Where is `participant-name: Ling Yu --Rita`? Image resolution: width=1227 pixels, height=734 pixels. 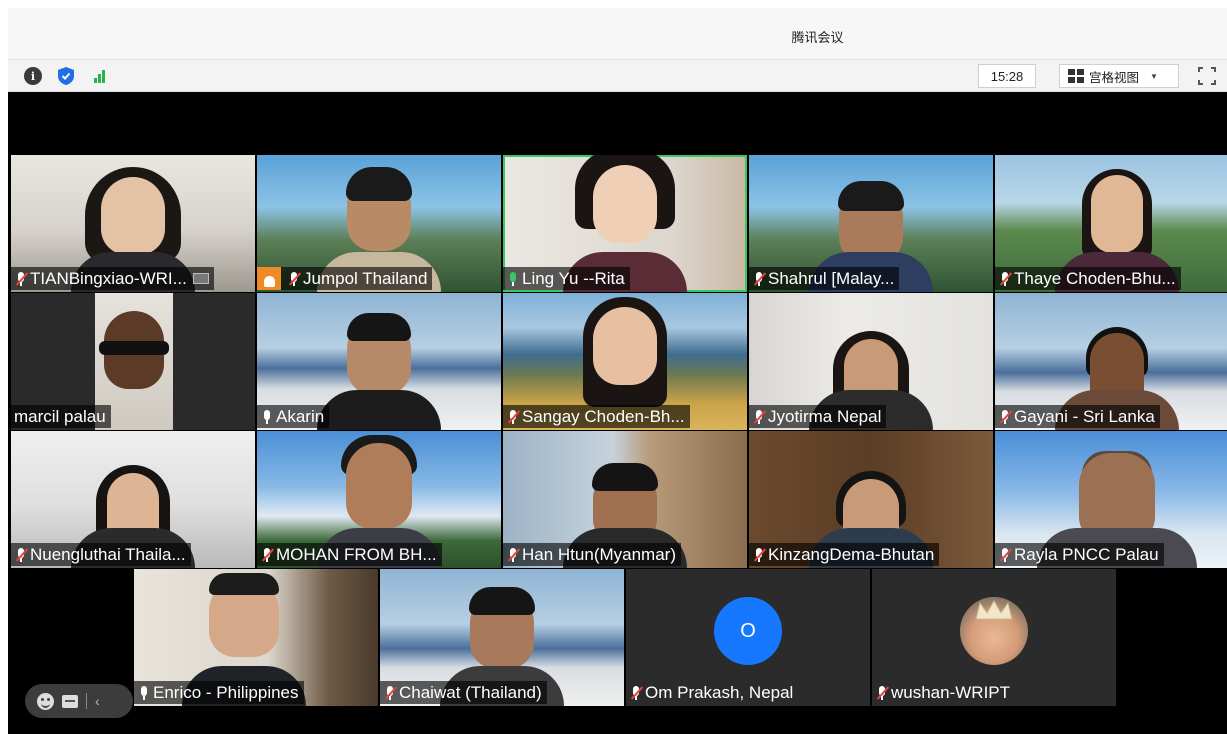 participant-name: Ling Yu --Rita is located at coordinates (573, 278).